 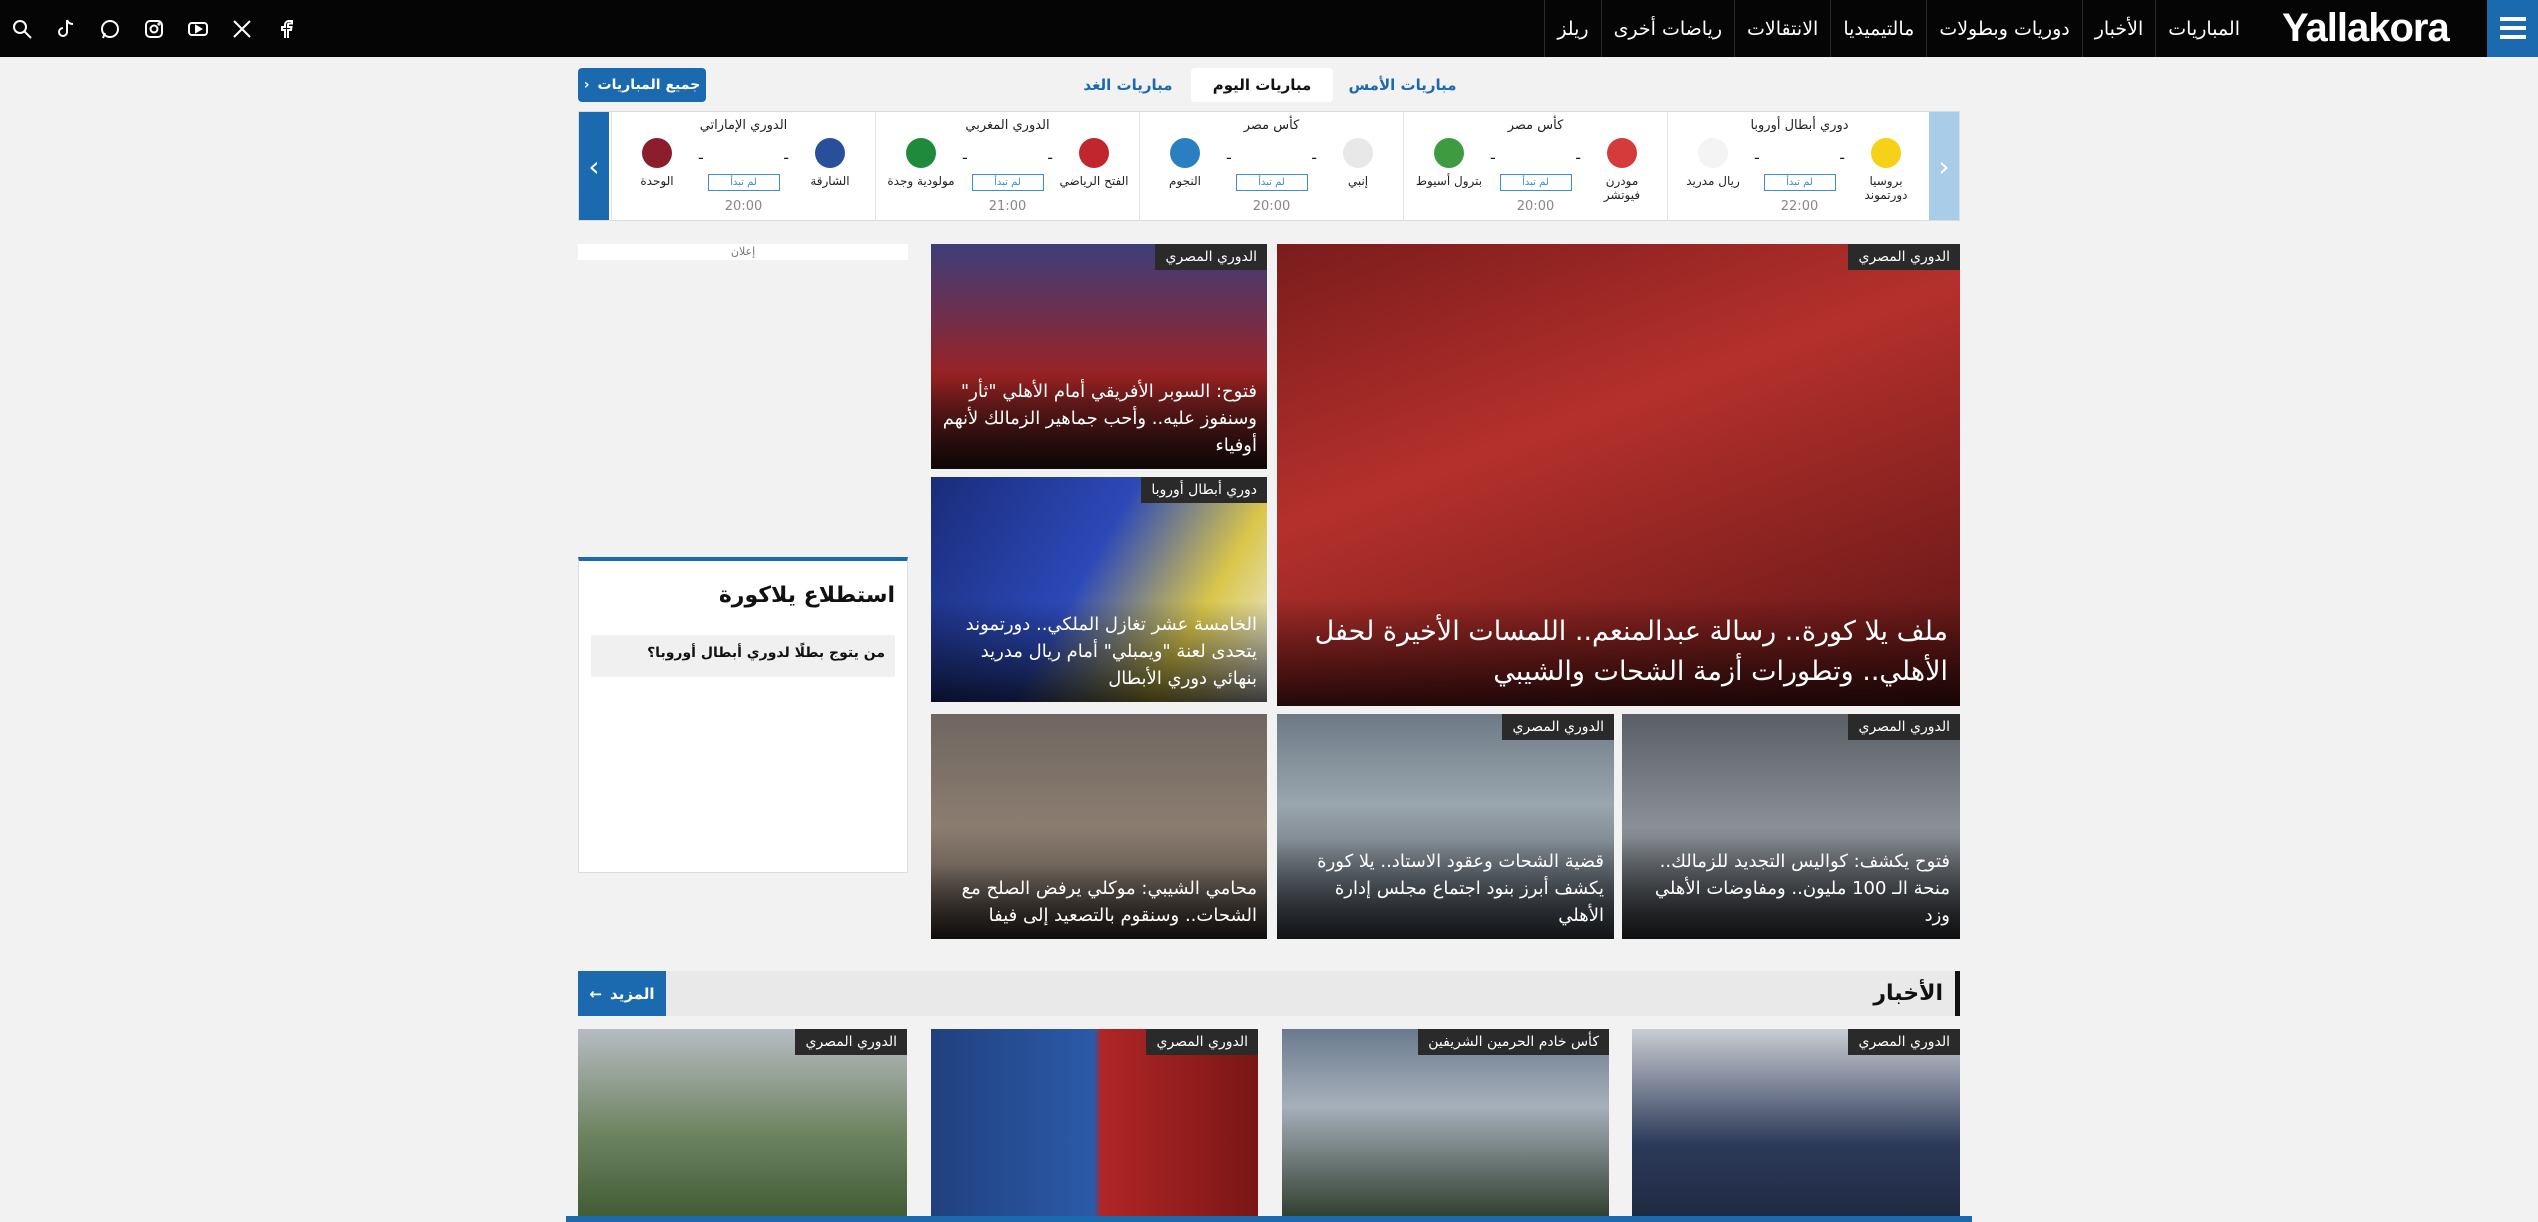 I want to click on home-team: إنبي, so click(x=1358, y=163).